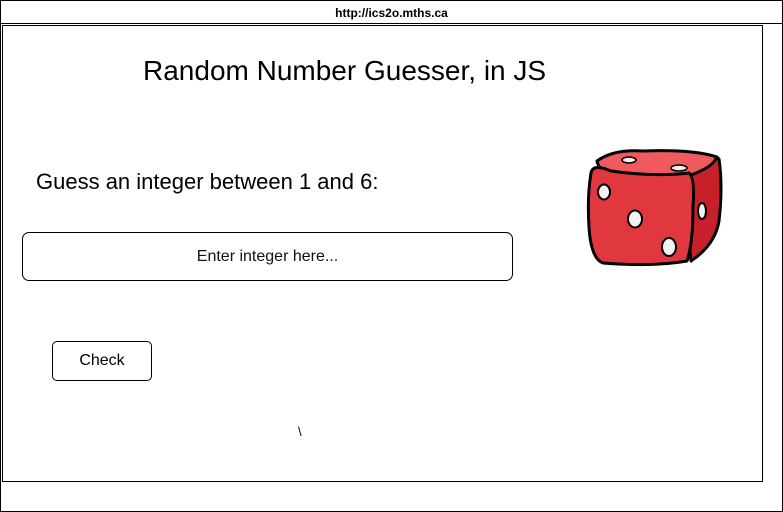  Describe the element at coordinates (207, 181) in the screenshot. I see `guess-prompt: Guess an integer between 1 and 6:` at that location.